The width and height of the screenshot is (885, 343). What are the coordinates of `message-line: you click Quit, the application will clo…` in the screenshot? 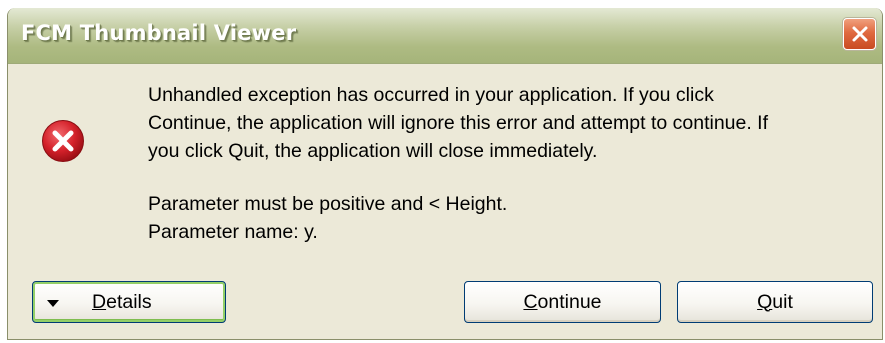 It's located at (373, 151).